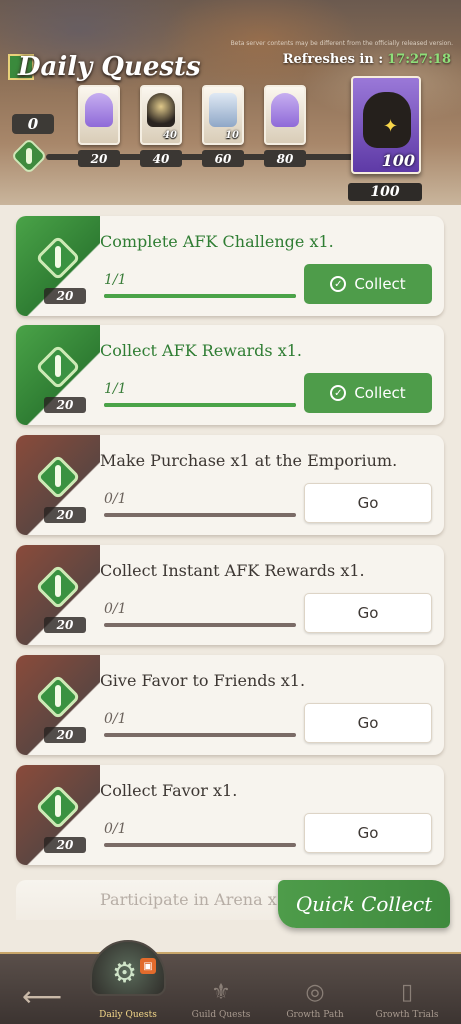 The image size is (461, 1024). What do you see at coordinates (33, 124) in the screenshot?
I see `current-points: 0` at bounding box center [33, 124].